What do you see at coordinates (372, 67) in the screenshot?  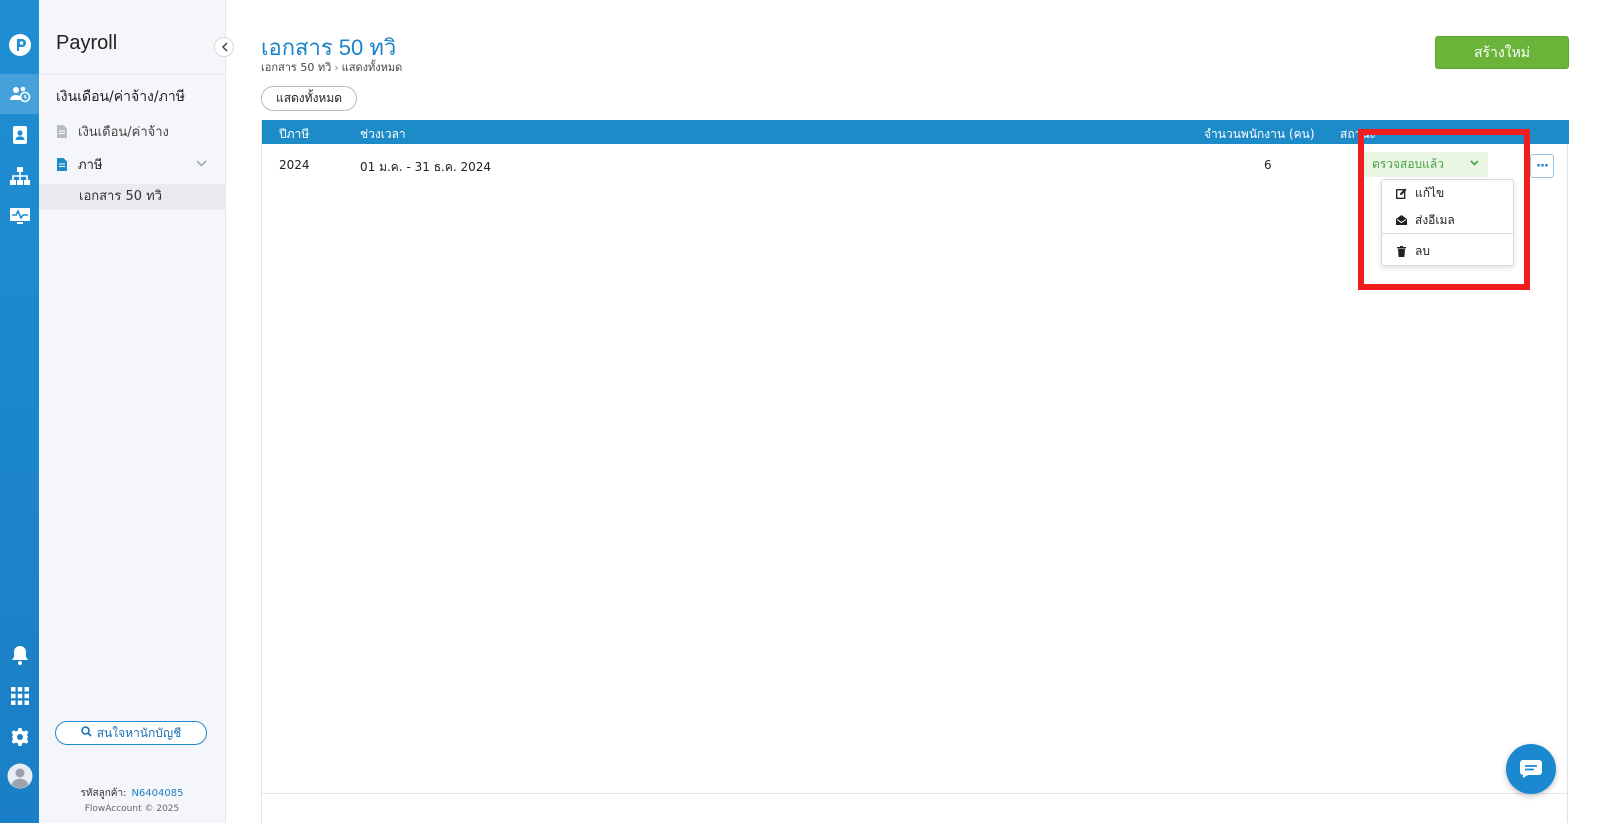 I see `breadcrumb-item: แสดงทั้งหมด` at bounding box center [372, 67].